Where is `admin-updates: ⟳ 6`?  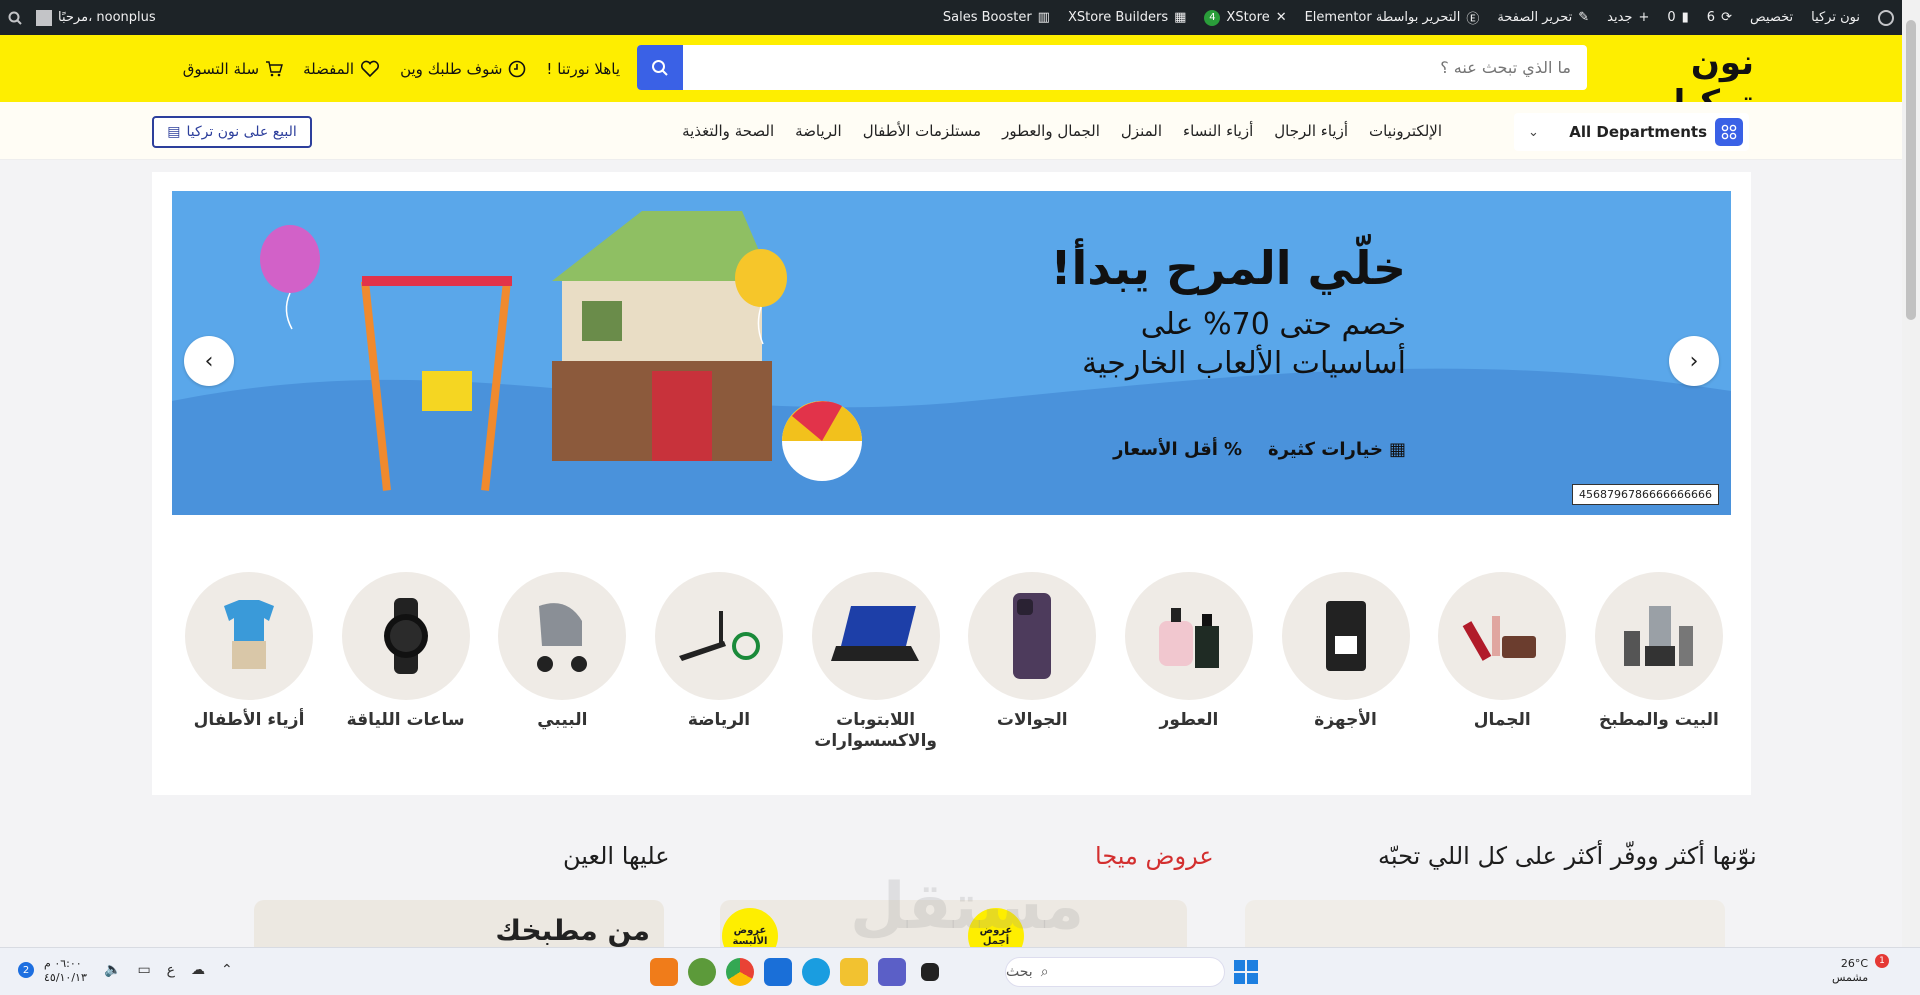 admin-updates: ⟳ 6 is located at coordinates (1719, 17).